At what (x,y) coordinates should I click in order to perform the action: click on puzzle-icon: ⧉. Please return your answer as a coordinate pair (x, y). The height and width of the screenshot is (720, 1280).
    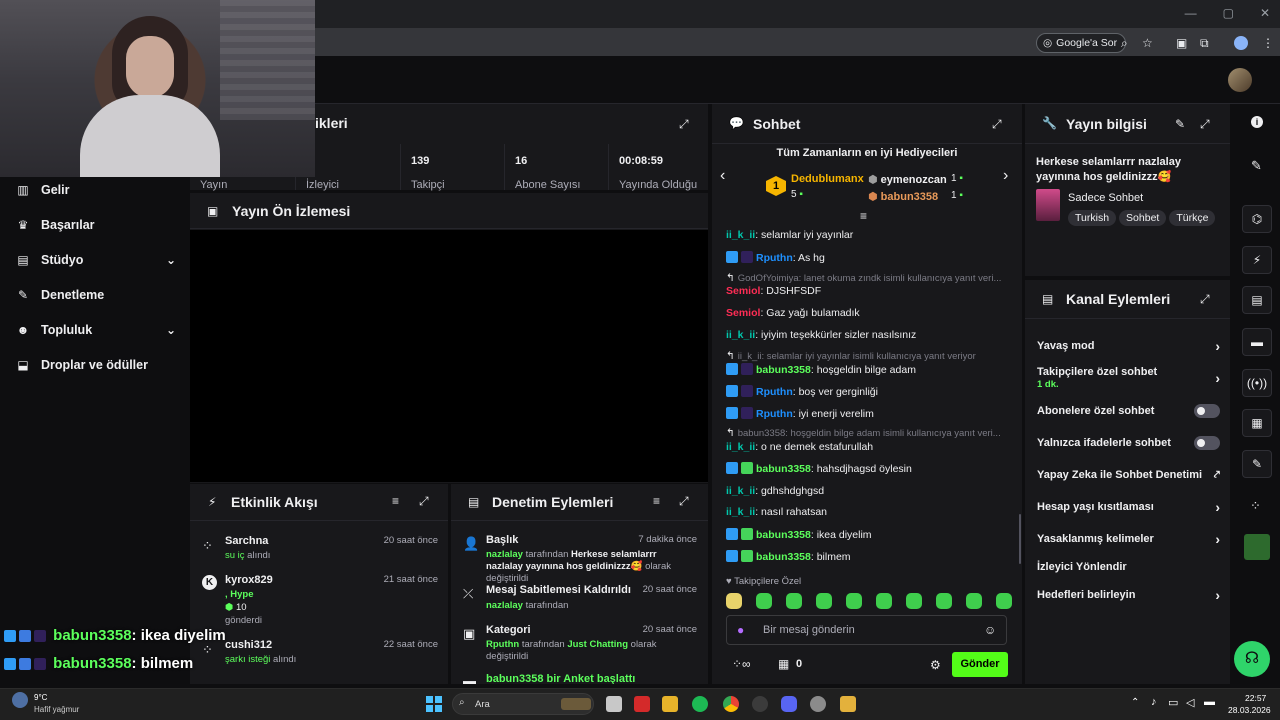
    Looking at the image, I should click on (1204, 43).